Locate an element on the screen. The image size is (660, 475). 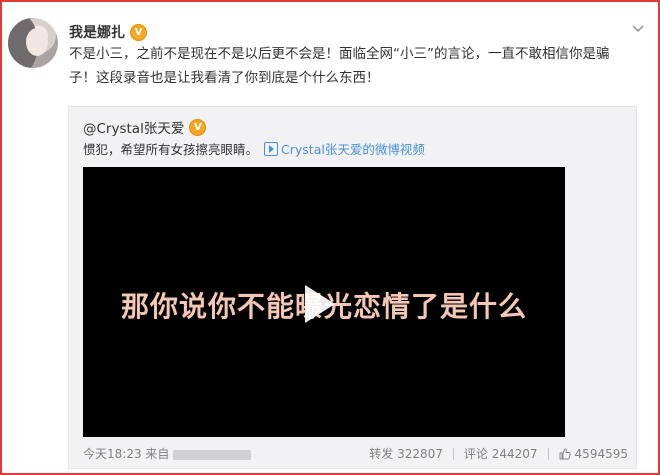
repost-text: 惯犯，希望所有女孩擦亮眼睛。 is located at coordinates (171, 149).